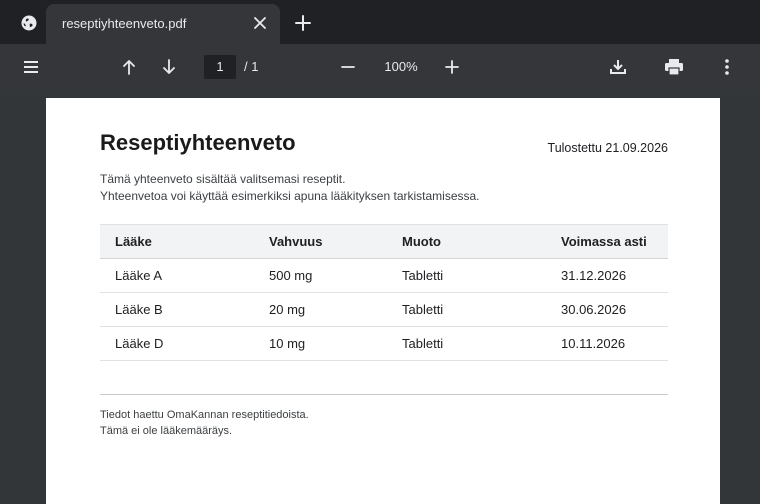 The width and height of the screenshot is (760, 504). Describe the element at coordinates (384, 394) in the screenshot. I see `divider` at that location.